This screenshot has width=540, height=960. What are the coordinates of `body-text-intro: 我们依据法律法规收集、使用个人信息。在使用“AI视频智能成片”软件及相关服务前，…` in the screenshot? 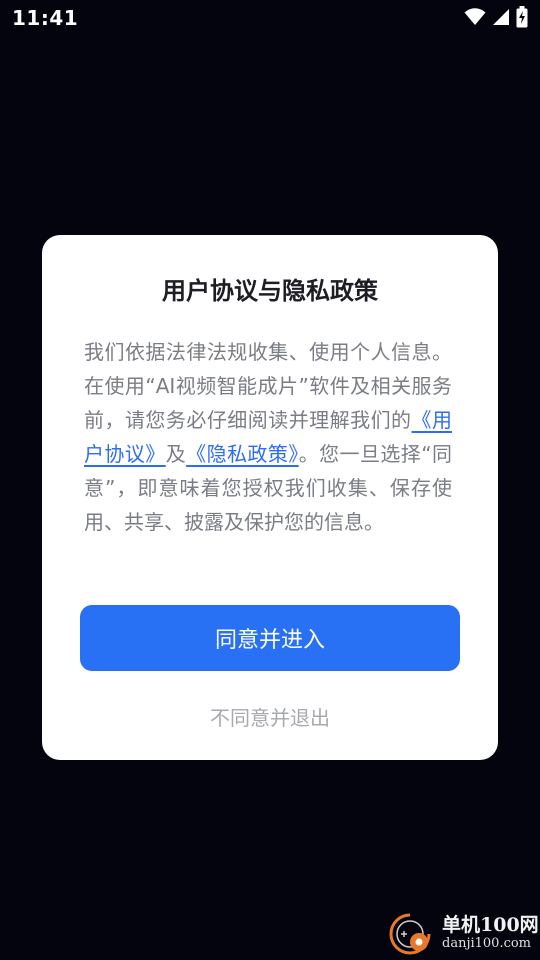 It's located at (268, 386).